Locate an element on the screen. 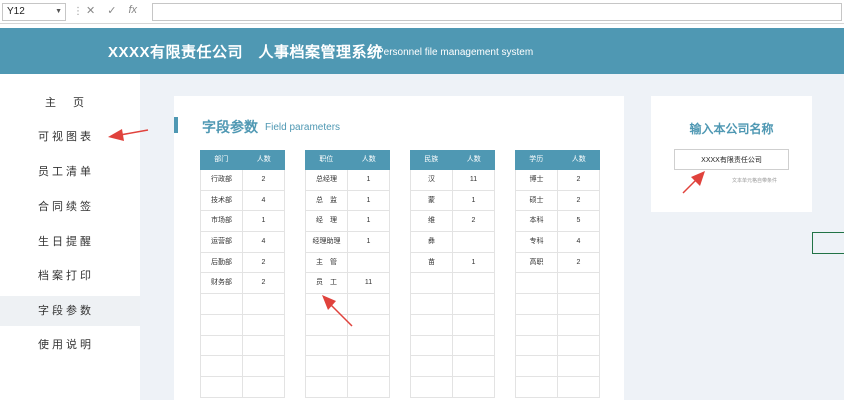 The image size is (844, 400). table-cell: 总 监 is located at coordinates (327, 200).